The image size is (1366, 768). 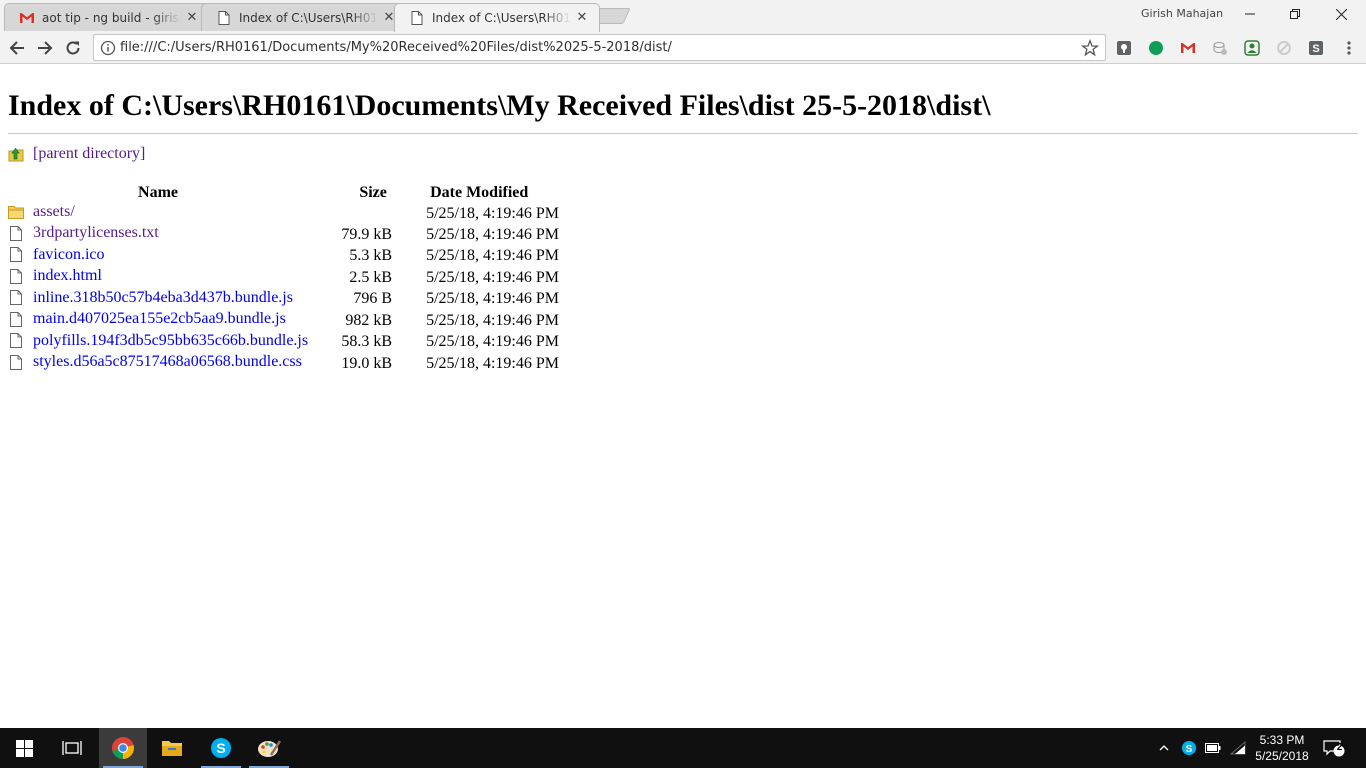 I want to click on info-icon, so click(x=108, y=48).